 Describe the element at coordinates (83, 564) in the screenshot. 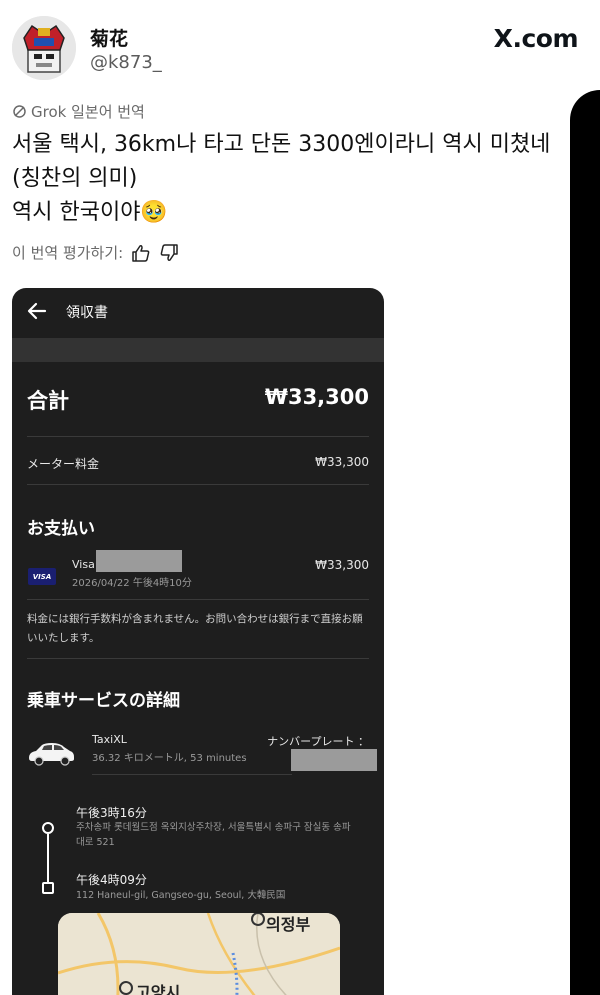

I see `card-name: Visa` at that location.